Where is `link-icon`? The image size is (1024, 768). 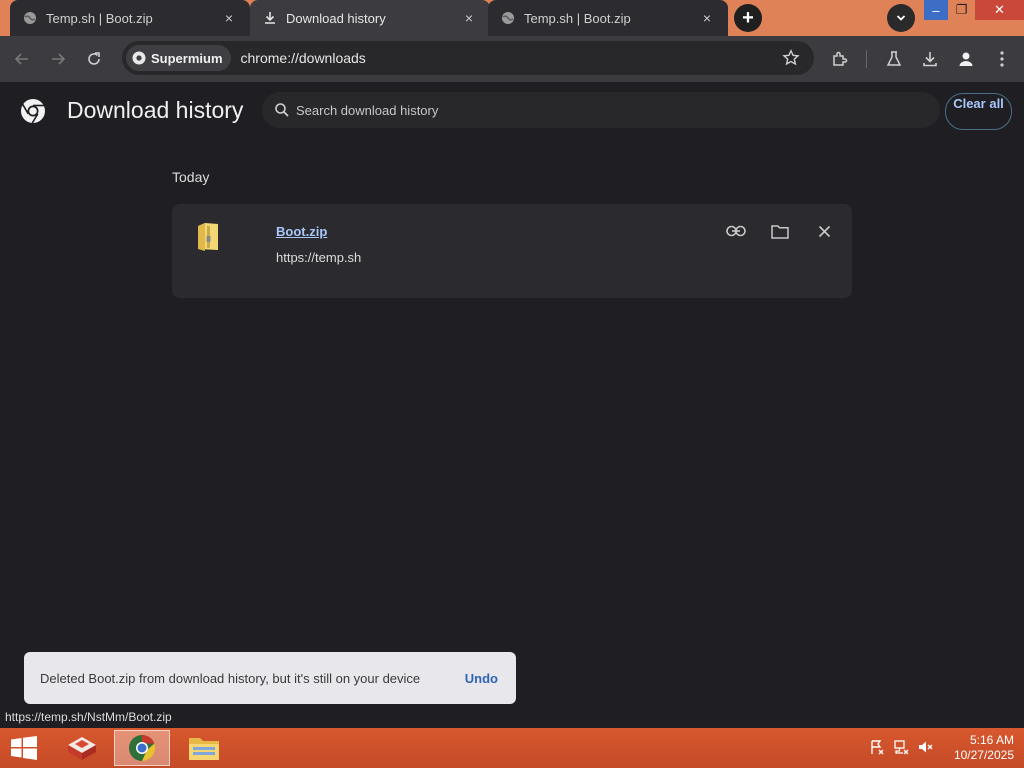 link-icon is located at coordinates (736, 231).